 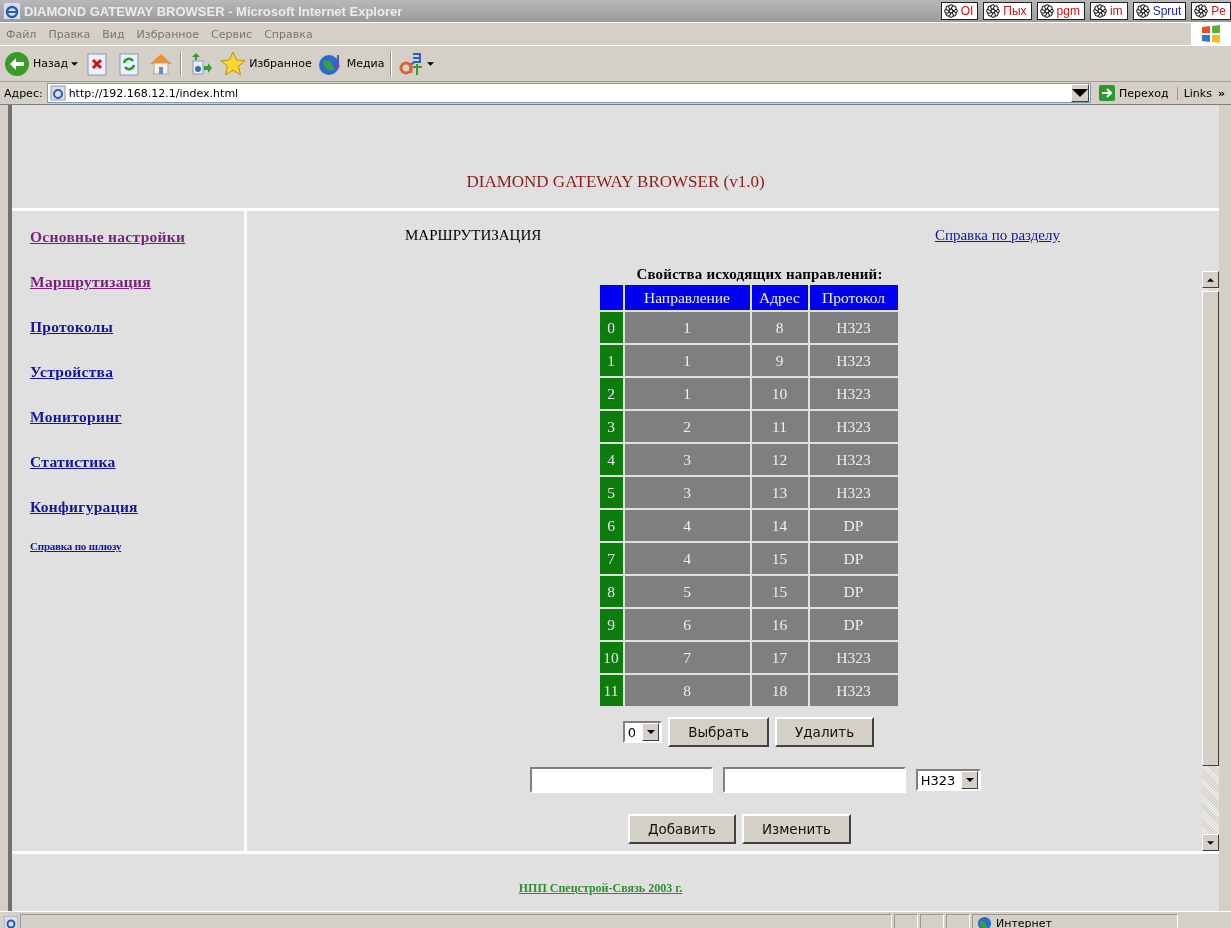 I want to click on page-icon, so click(x=11, y=922).